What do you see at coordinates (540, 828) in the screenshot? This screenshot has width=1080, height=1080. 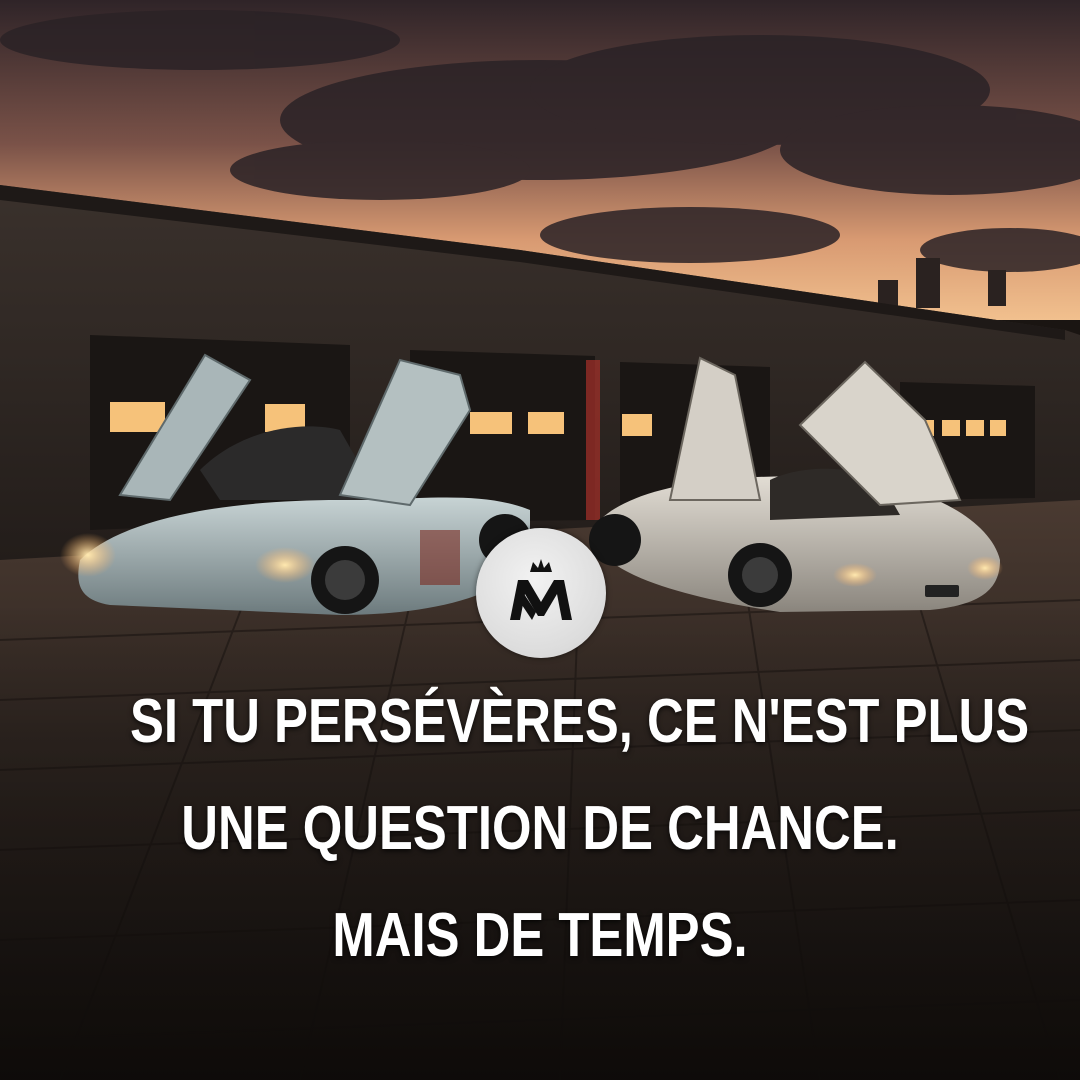 I see `quote-line-2: UNE QUESTION DE CHANCE.` at bounding box center [540, 828].